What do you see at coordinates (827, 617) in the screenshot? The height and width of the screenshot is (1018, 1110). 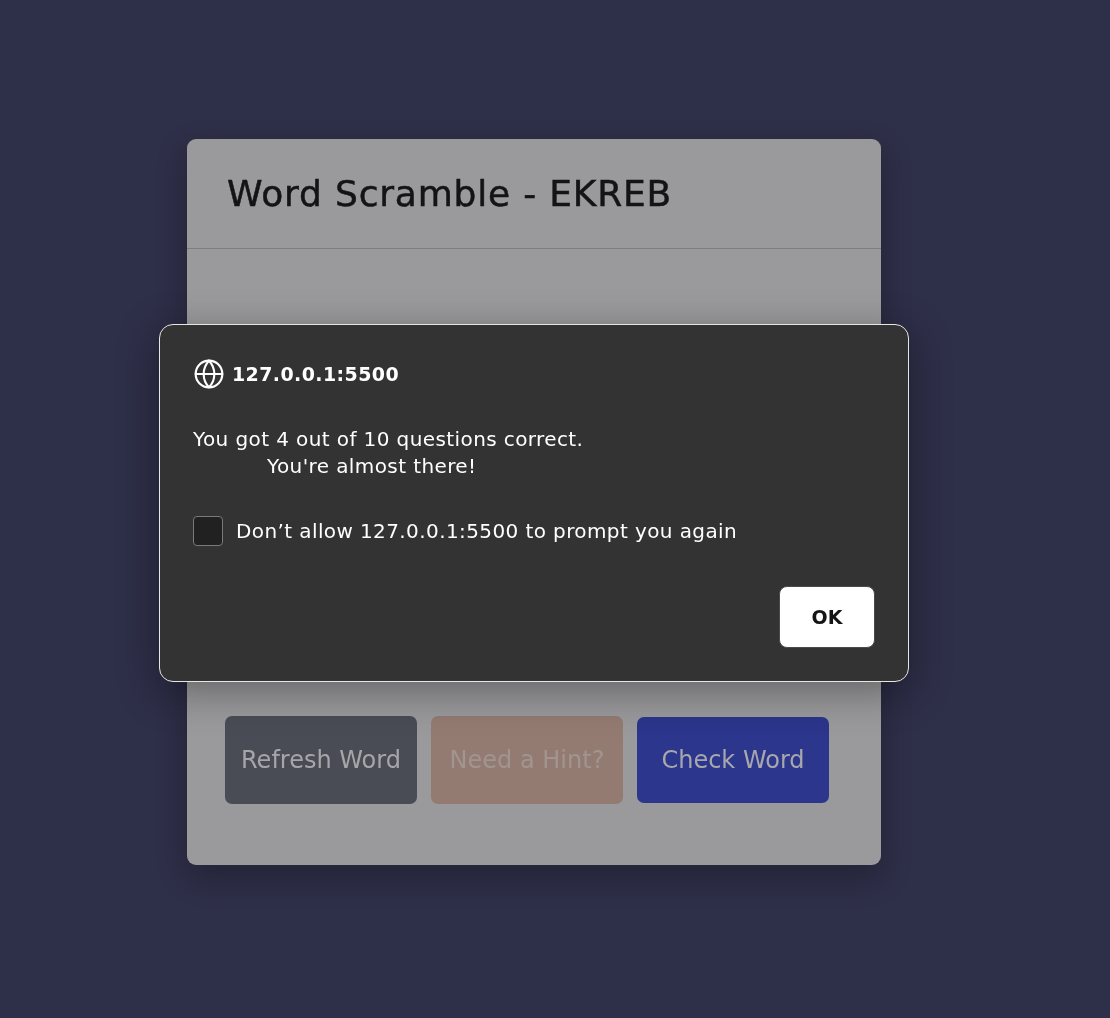 I see `ok-button: OK` at bounding box center [827, 617].